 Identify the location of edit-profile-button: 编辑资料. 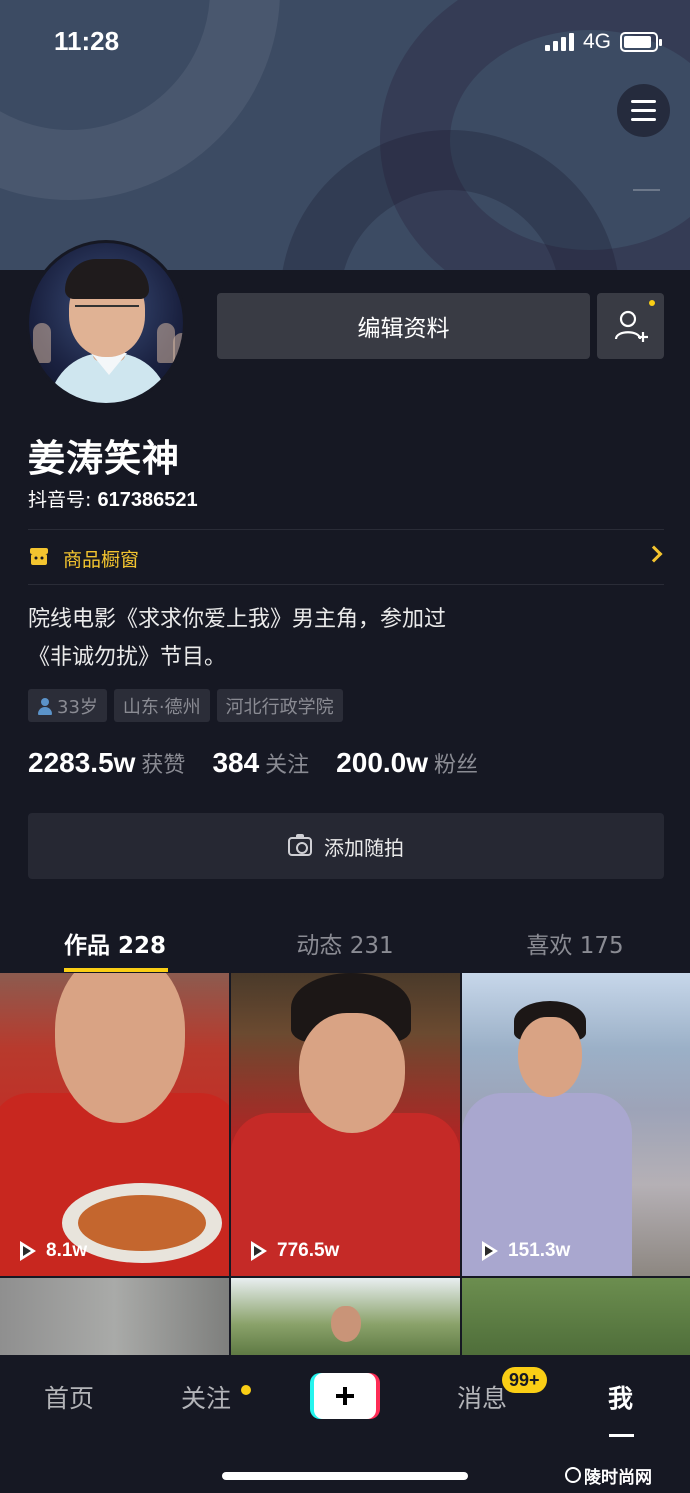
(403, 326).